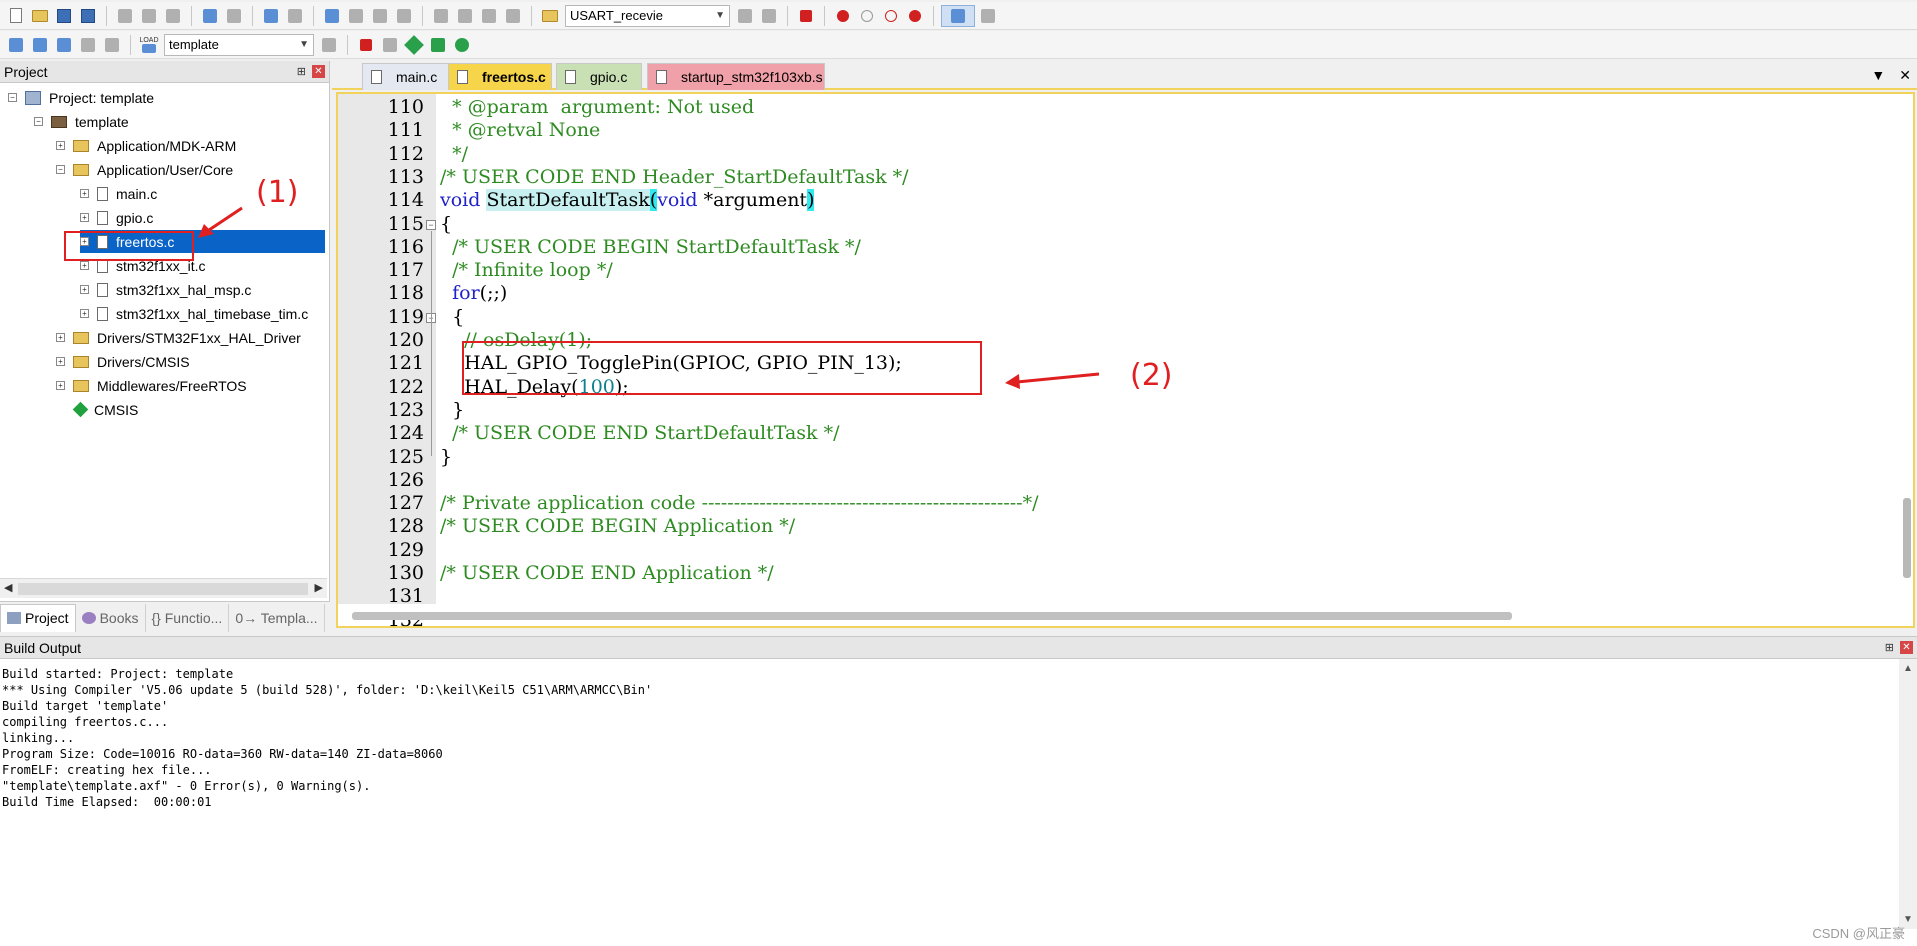 The image size is (1917, 946). I want to click on nav-forward-icon, so click(295, 16).